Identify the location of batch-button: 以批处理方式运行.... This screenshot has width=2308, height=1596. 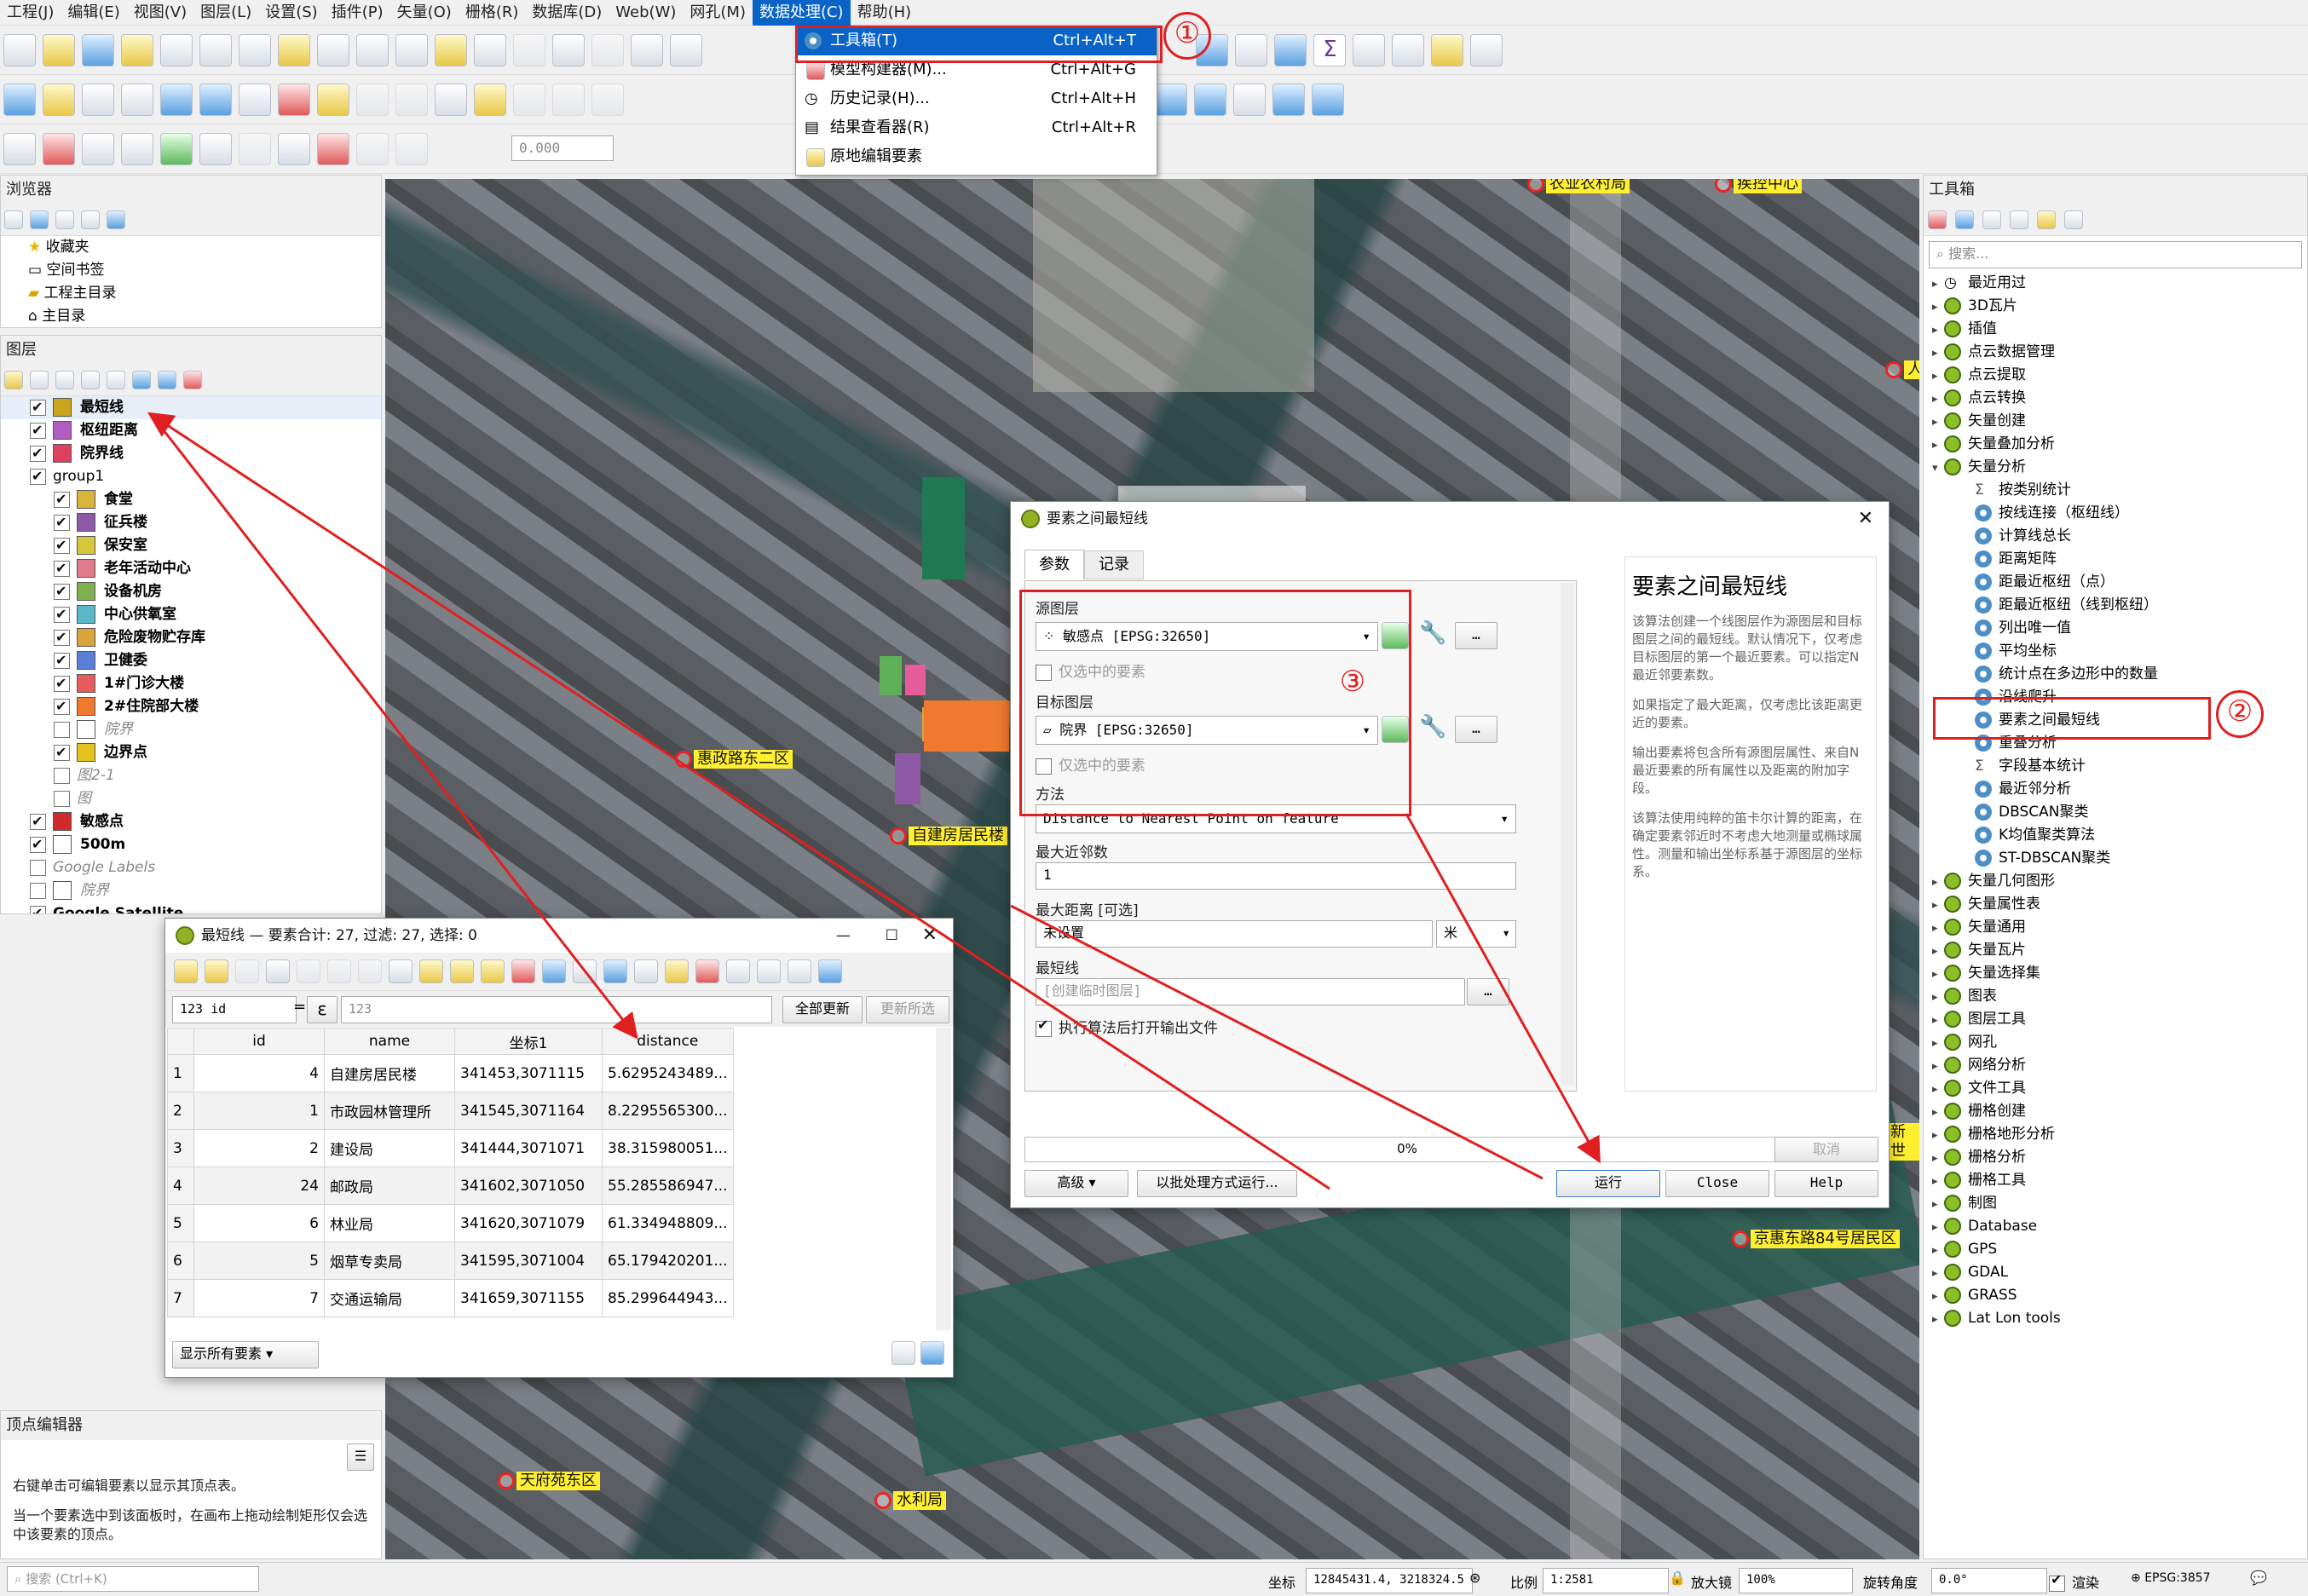
(1217, 1183).